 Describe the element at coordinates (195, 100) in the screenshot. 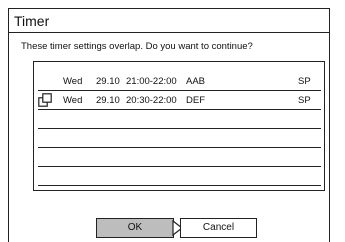

I see `row-name: DEF` at that location.